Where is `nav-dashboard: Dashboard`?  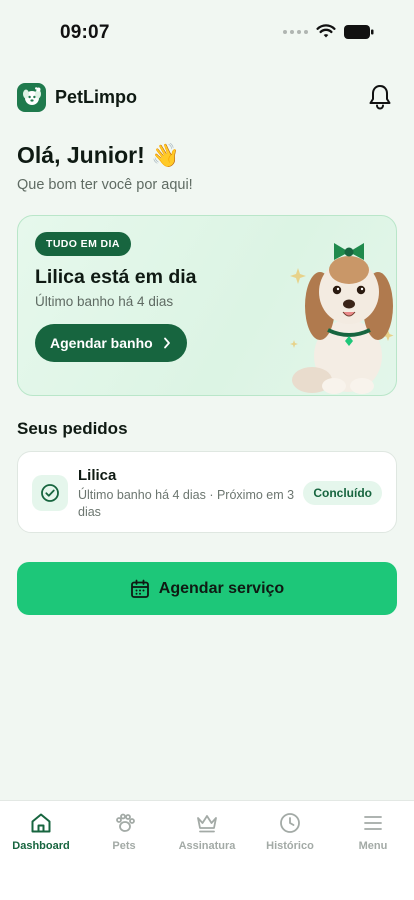 nav-dashboard: Dashboard is located at coordinates (41, 831).